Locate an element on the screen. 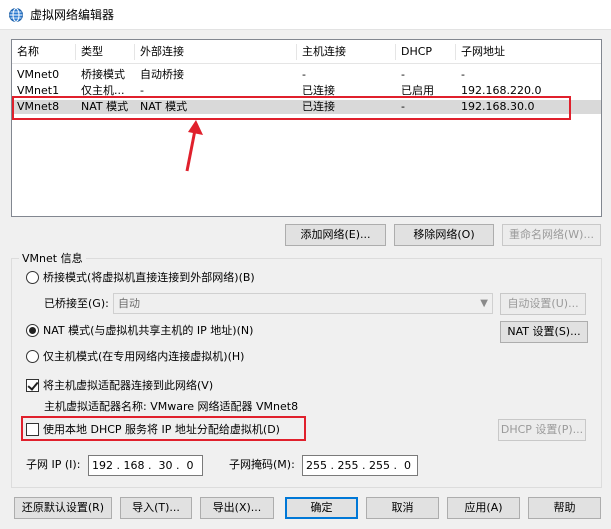 Image resolution: width=611 pixels, height=529 pixels. adapter-name-label: 主机虚拟适配器名称: VMware 网络适配器 VMnet8 is located at coordinates (171, 406).